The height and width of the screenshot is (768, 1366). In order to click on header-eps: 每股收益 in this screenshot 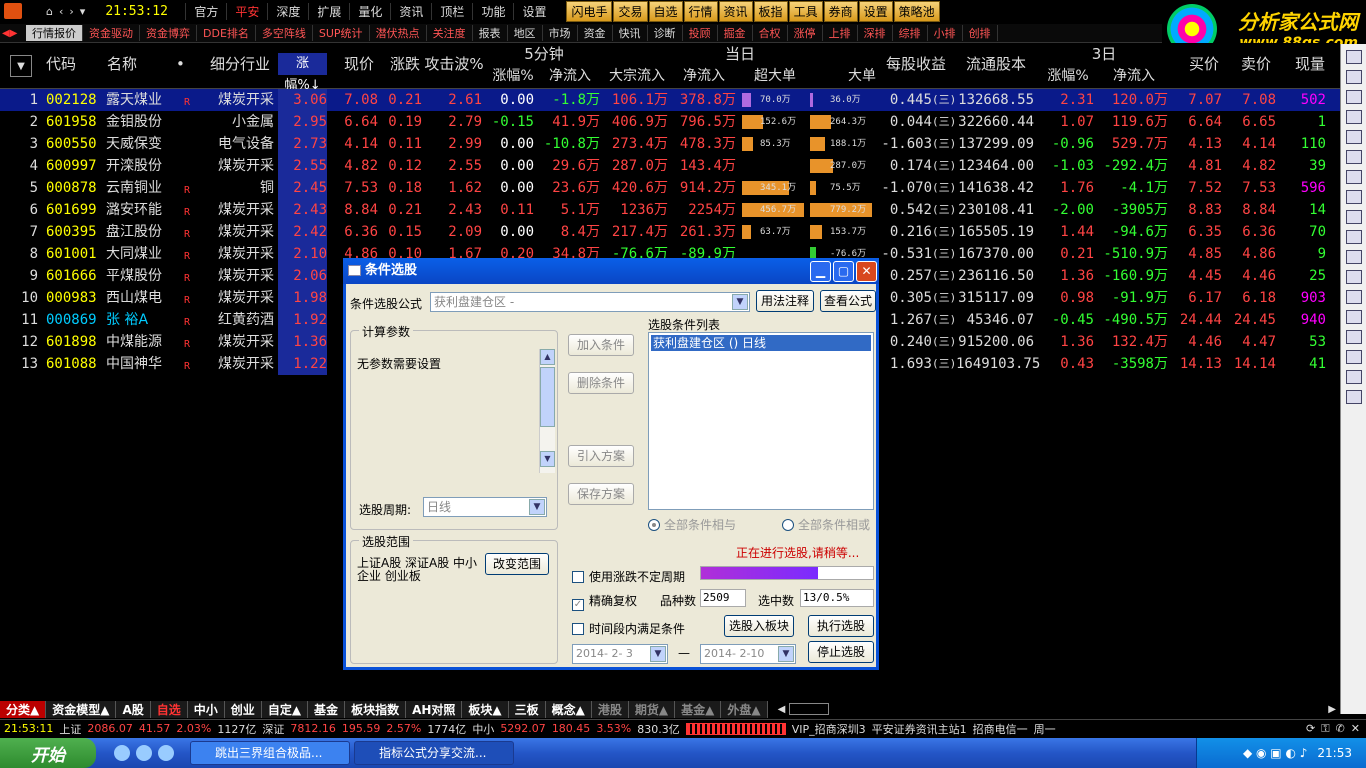, I will do `click(916, 64)`.